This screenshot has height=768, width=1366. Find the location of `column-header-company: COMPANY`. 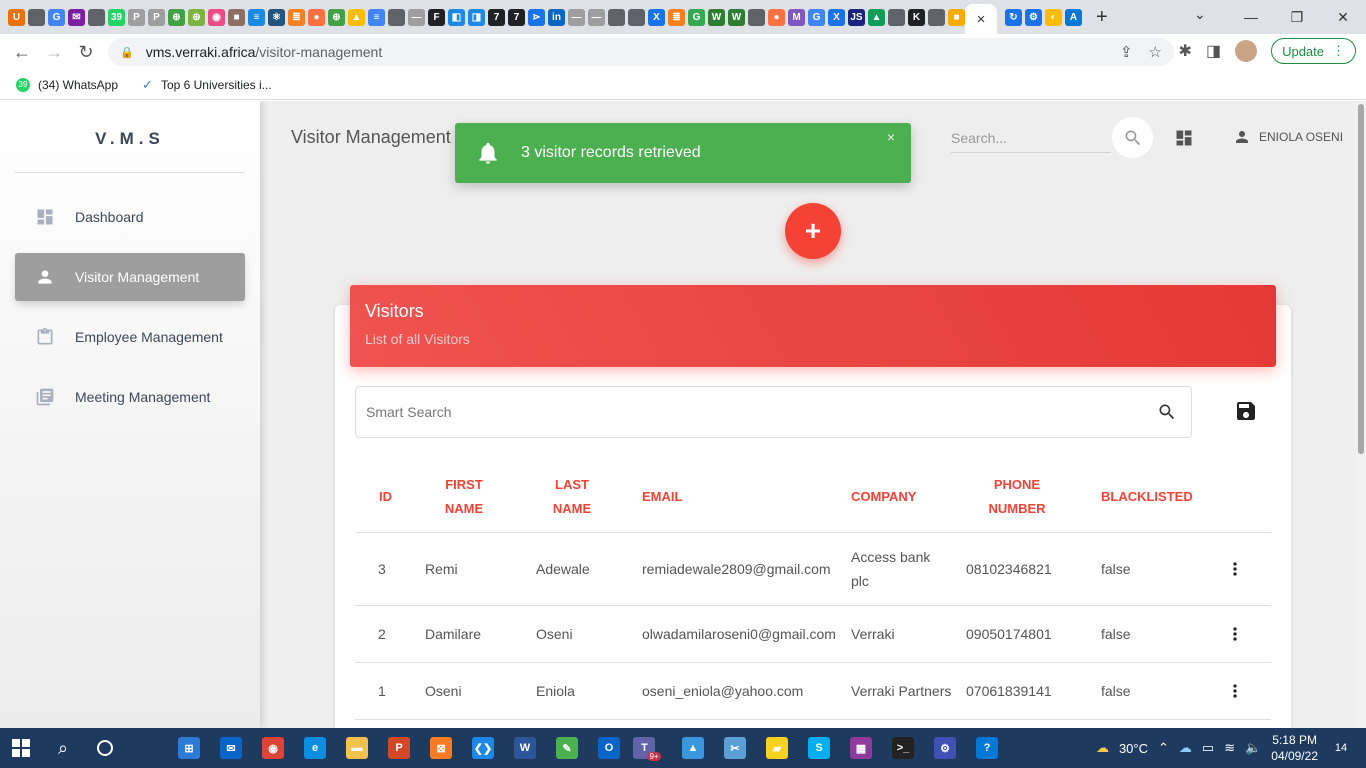

column-header-company: COMPANY is located at coordinates (883, 497).